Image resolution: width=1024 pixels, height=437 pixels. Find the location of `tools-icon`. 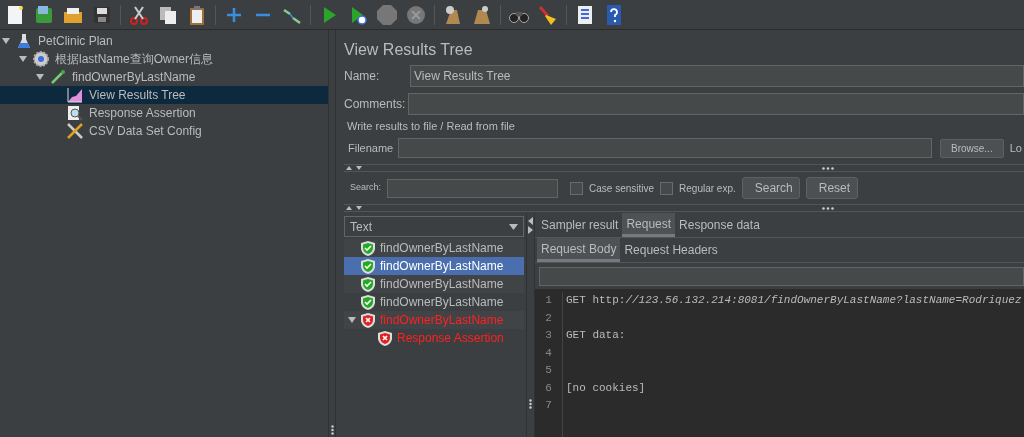

tools-icon is located at coordinates (75, 131).